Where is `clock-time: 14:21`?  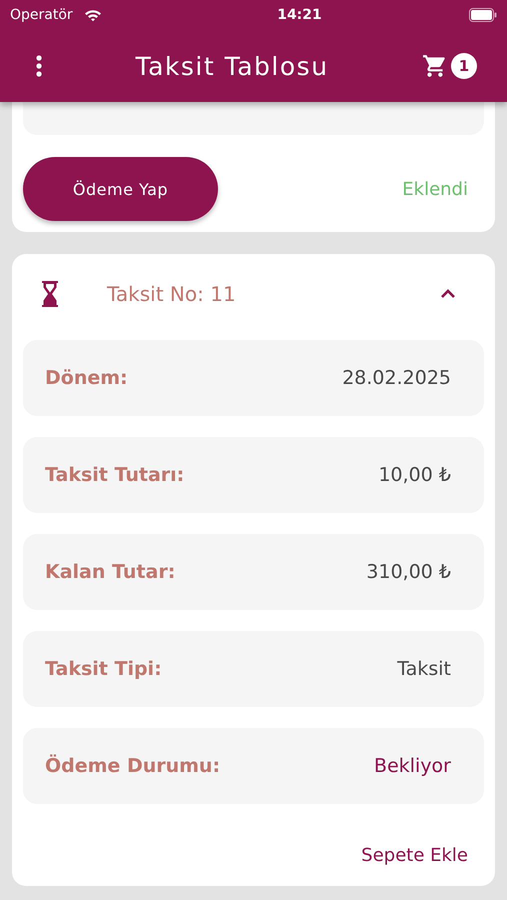 clock-time: 14:21 is located at coordinates (299, 15).